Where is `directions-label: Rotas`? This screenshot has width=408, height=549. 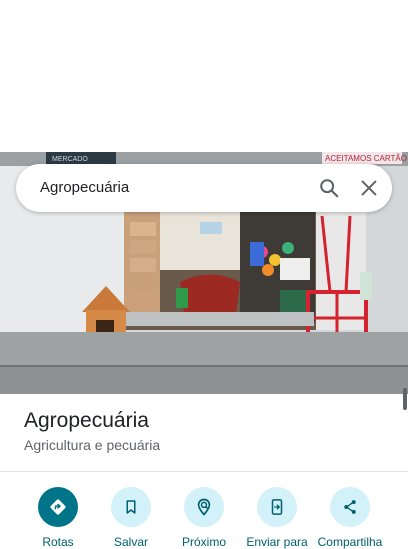 directions-label: Rotas is located at coordinates (58, 542).